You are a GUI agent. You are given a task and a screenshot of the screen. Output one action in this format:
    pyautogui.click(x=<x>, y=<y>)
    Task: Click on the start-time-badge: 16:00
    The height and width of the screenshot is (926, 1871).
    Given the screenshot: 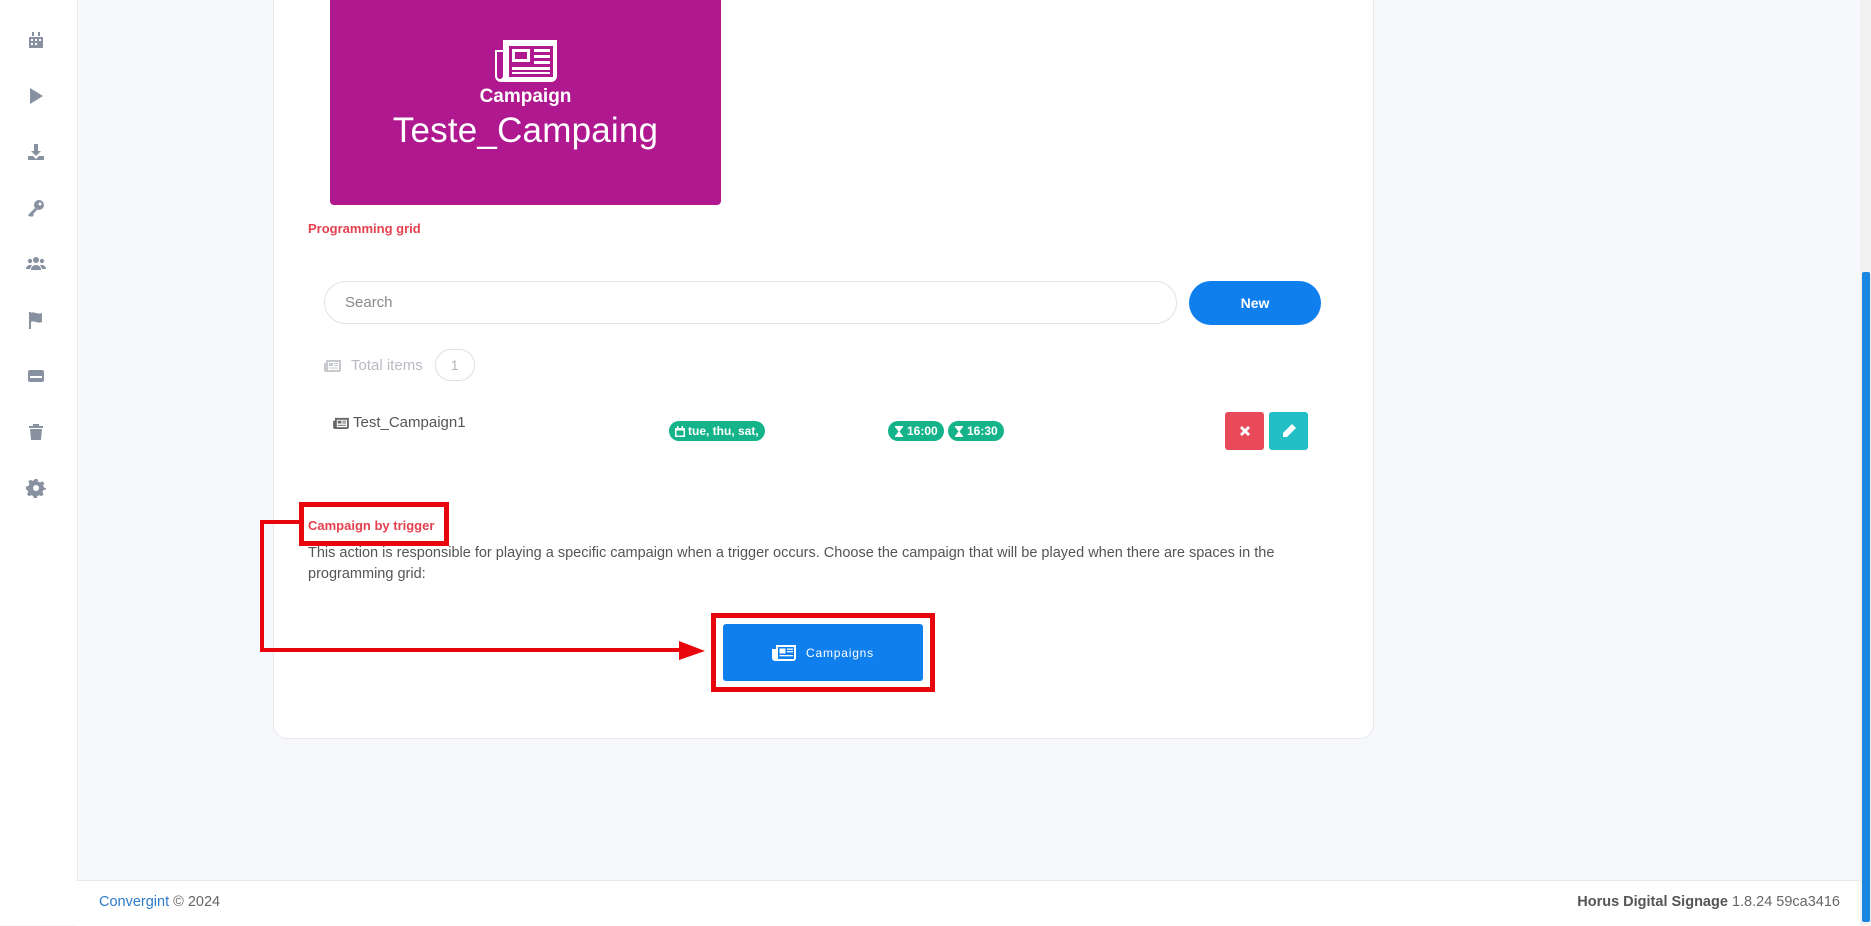 What is the action you would take?
    pyautogui.click(x=916, y=431)
    